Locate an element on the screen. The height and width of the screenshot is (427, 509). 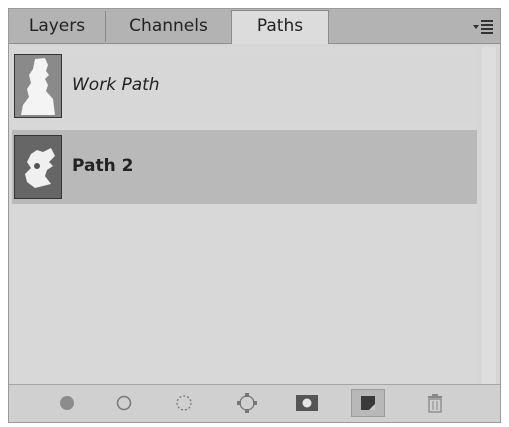
panel-footer-toolbar is located at coordinates (254, 403).